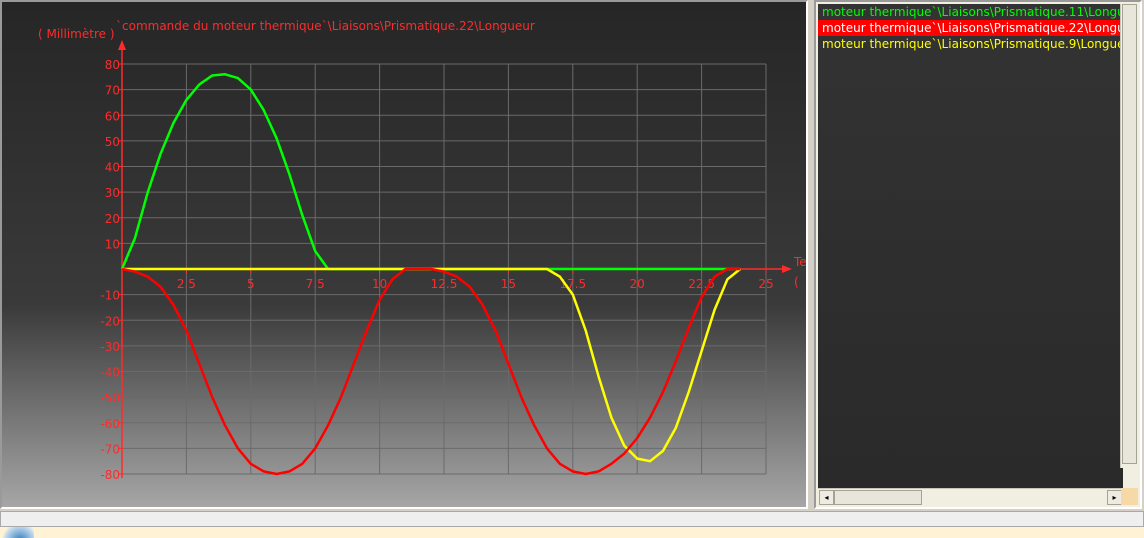 This screenshot has height=538, width=1144. Describe the element at coordinates (251, 284) in the screenshot. I see `x-tick-label: 5` at that location.